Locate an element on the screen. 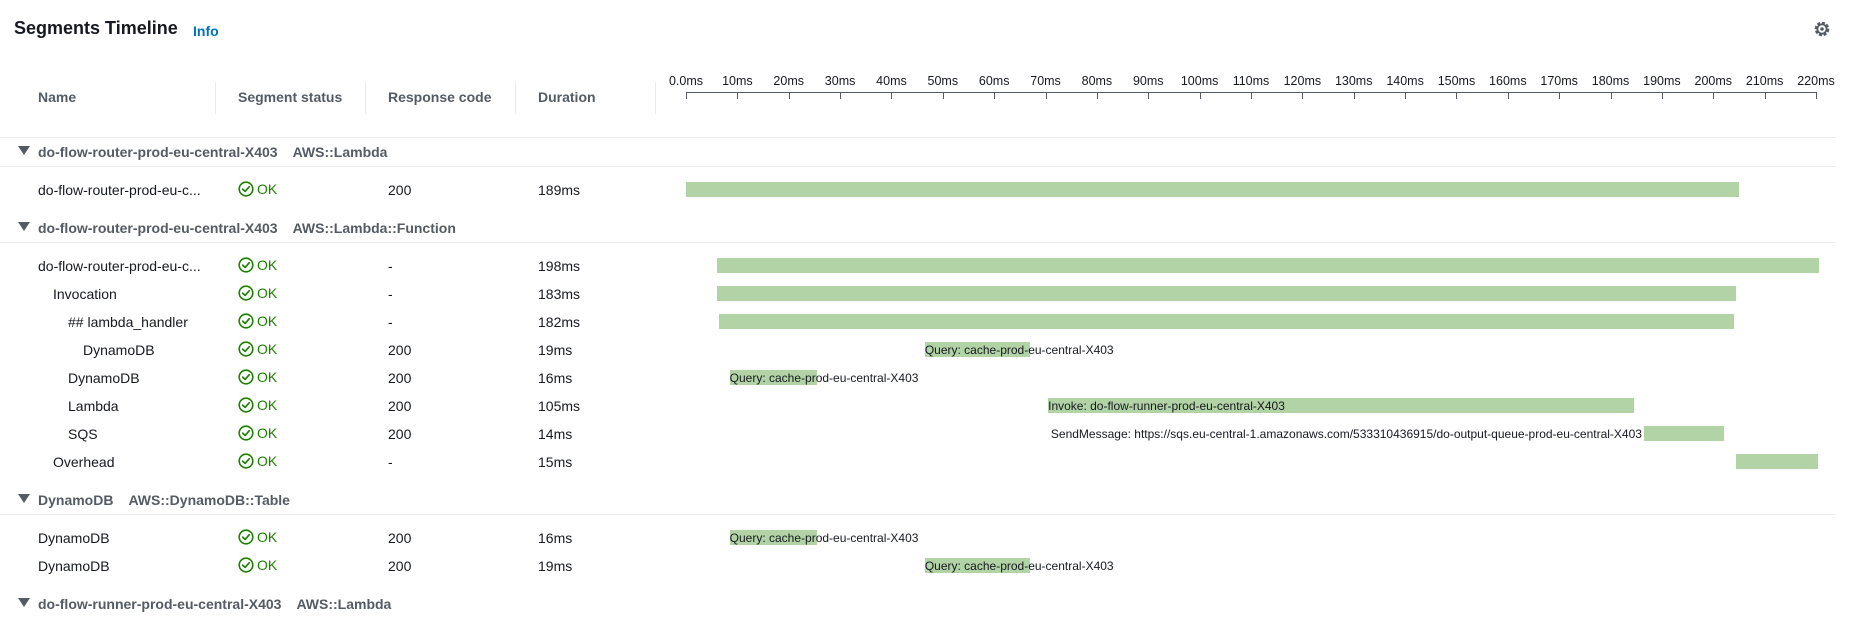 Image resolution: width=1850 pixels, height=618 pixels. duration: 105ms is located at coordinates (559, 406).